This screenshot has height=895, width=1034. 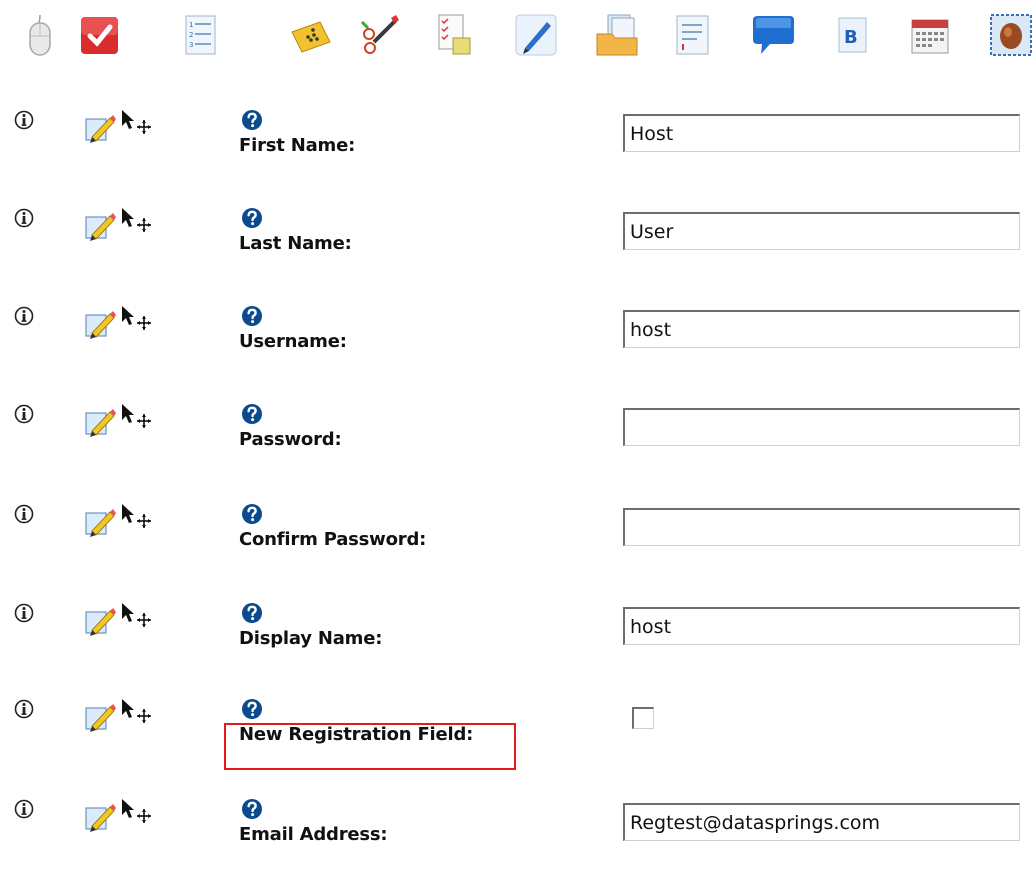 What do you see at coordinates (517, 846) in the screenshot?
I see `form-row-email-address: Email Address:` at bounding box center [517, 846].